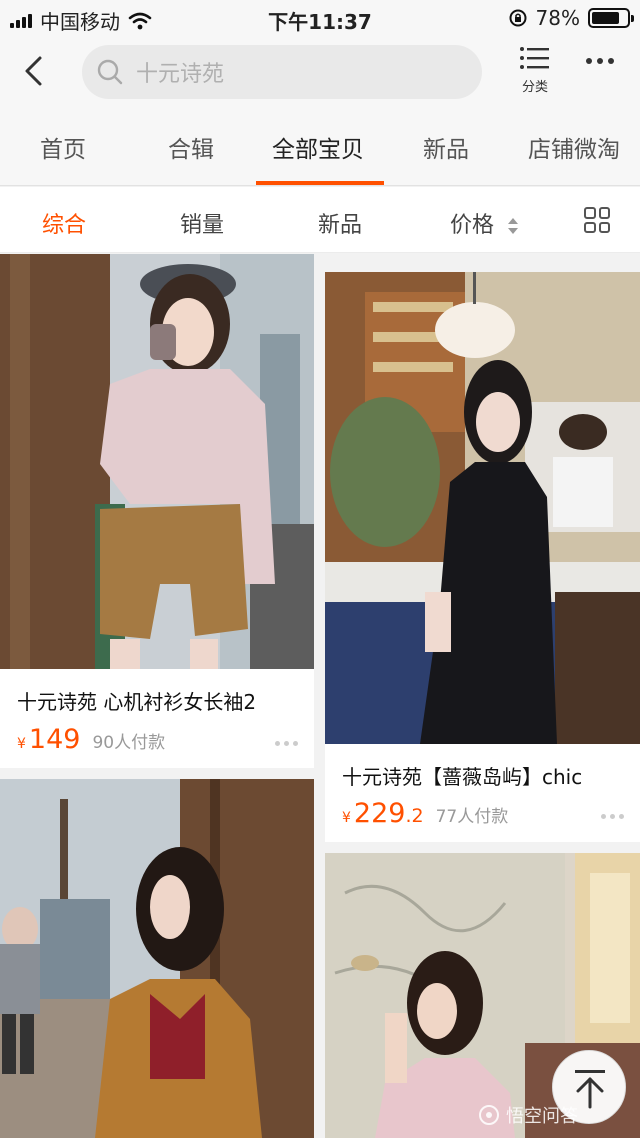  I want to click on tab-home: 首页, so click(63, 147).